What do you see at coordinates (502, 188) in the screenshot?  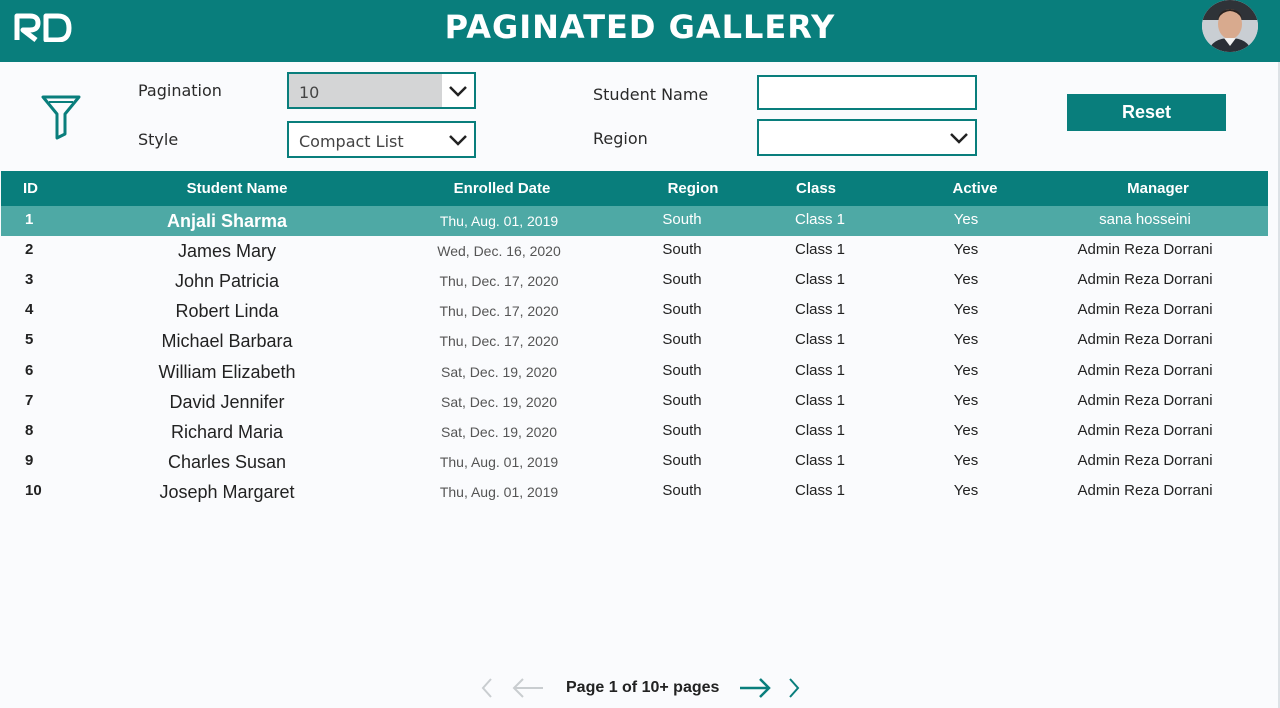 I see `column-header-enrolled-date: Enrolled Date` at bounding box center [502, 188].